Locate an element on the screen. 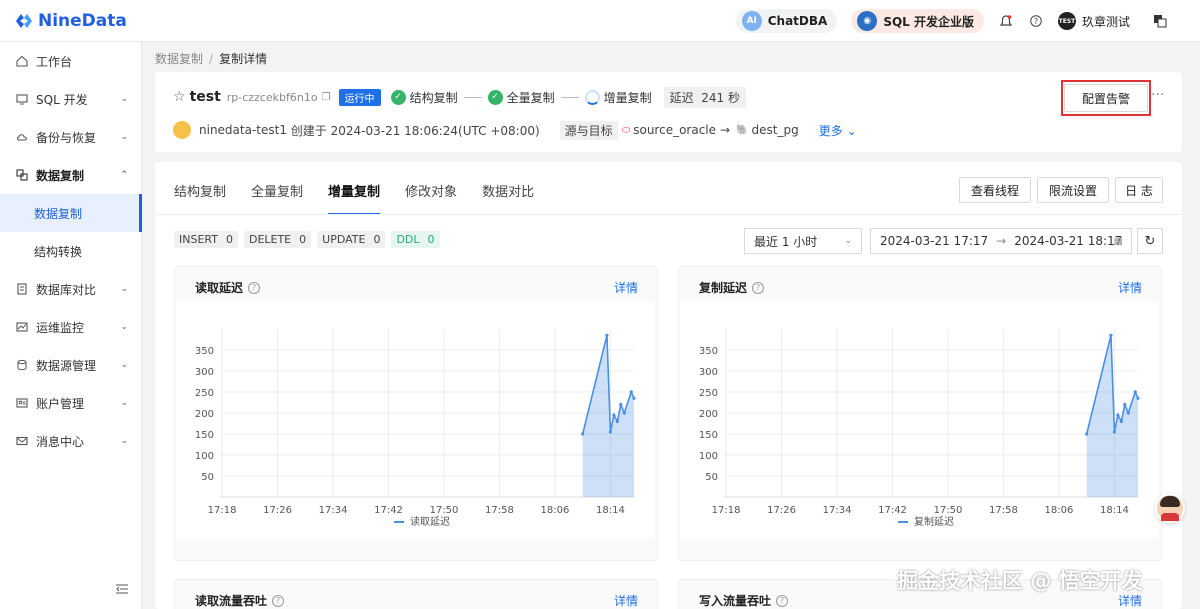  bell-icon is located at coordinates (1006, 21).